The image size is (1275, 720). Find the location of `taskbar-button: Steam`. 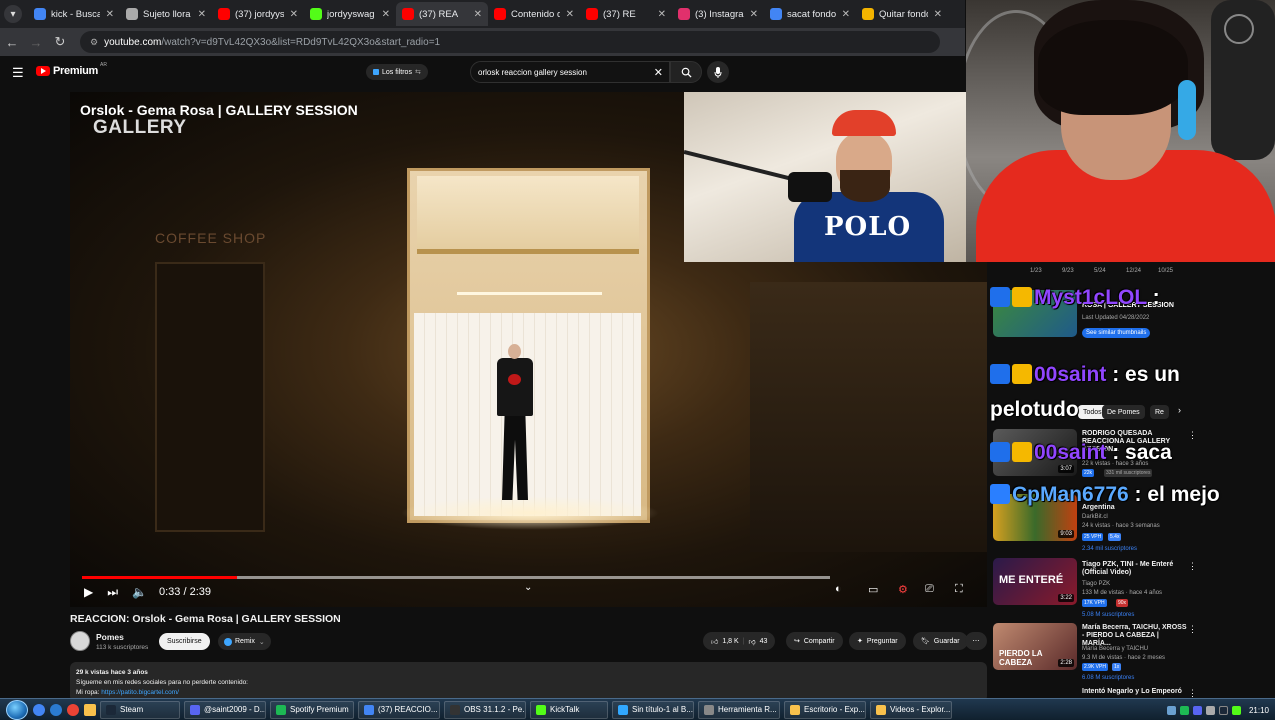

taskbar-button: Steam is located at coordinates (140, 709).